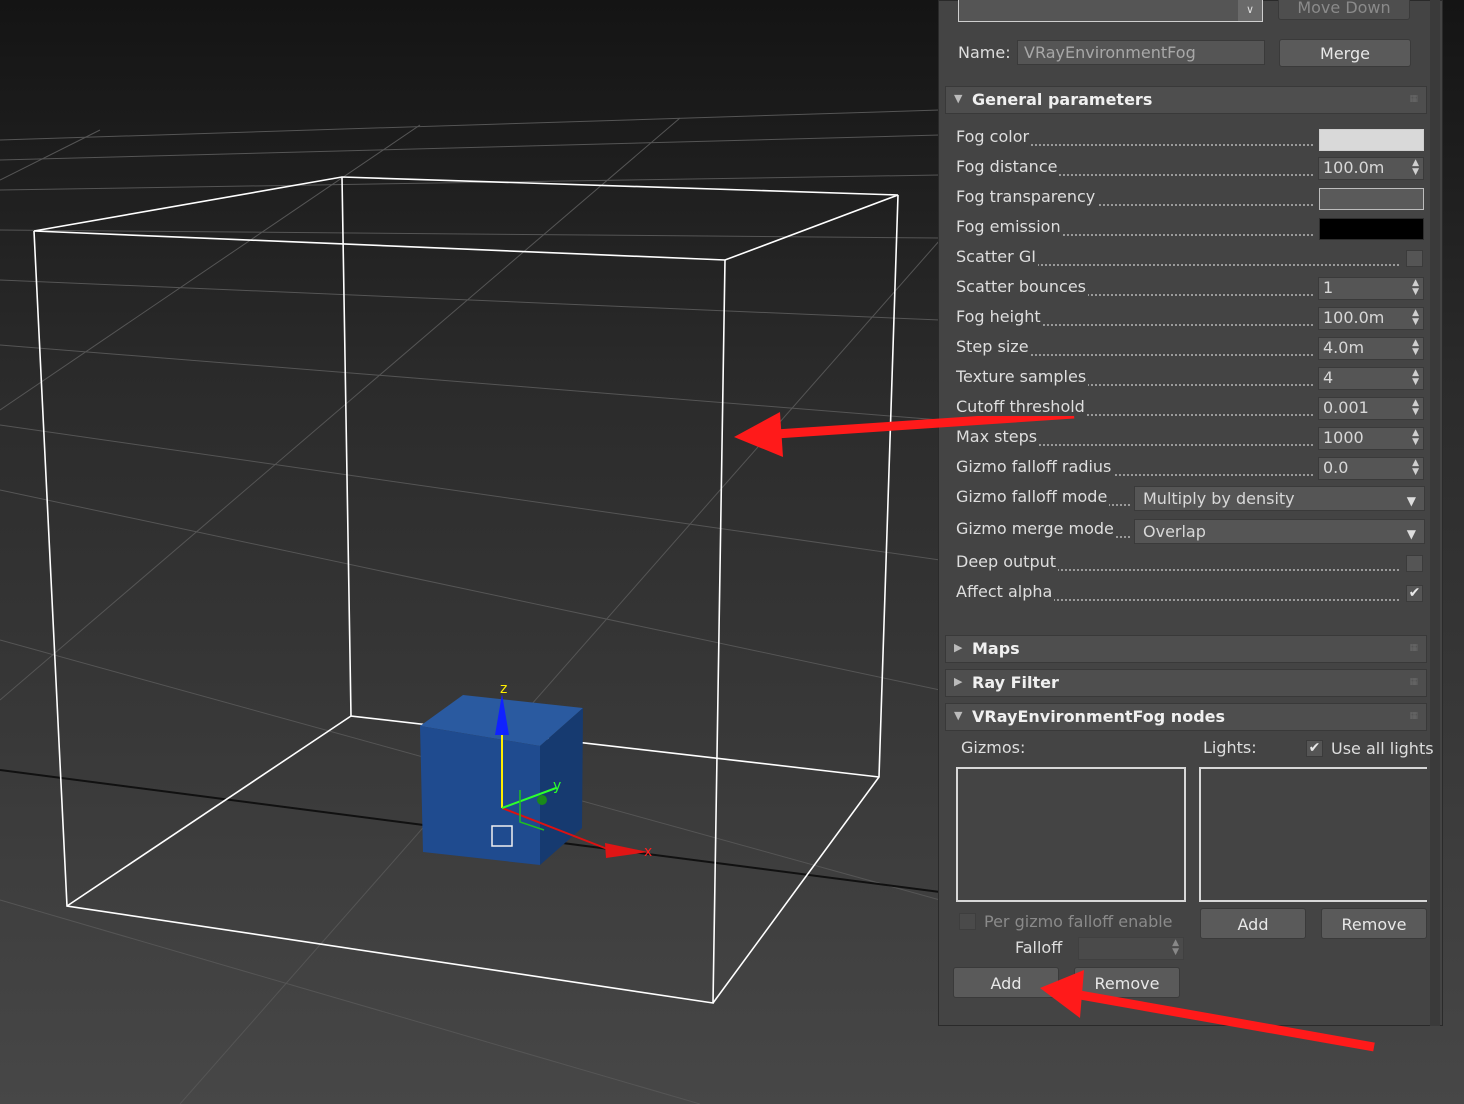  What do you see at coordinates (1371, 468) in the screenshot?
I see `gizmo-falloff-radius-spinner: 0.0 ▲ ▼` at bounding box center [1371, 468].